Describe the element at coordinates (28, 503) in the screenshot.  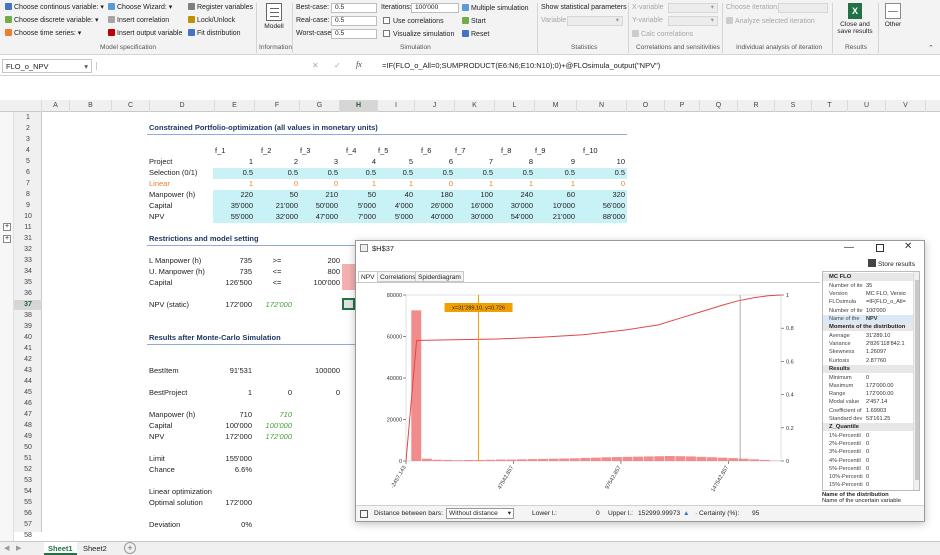
I see `row-header: 55` at that location.